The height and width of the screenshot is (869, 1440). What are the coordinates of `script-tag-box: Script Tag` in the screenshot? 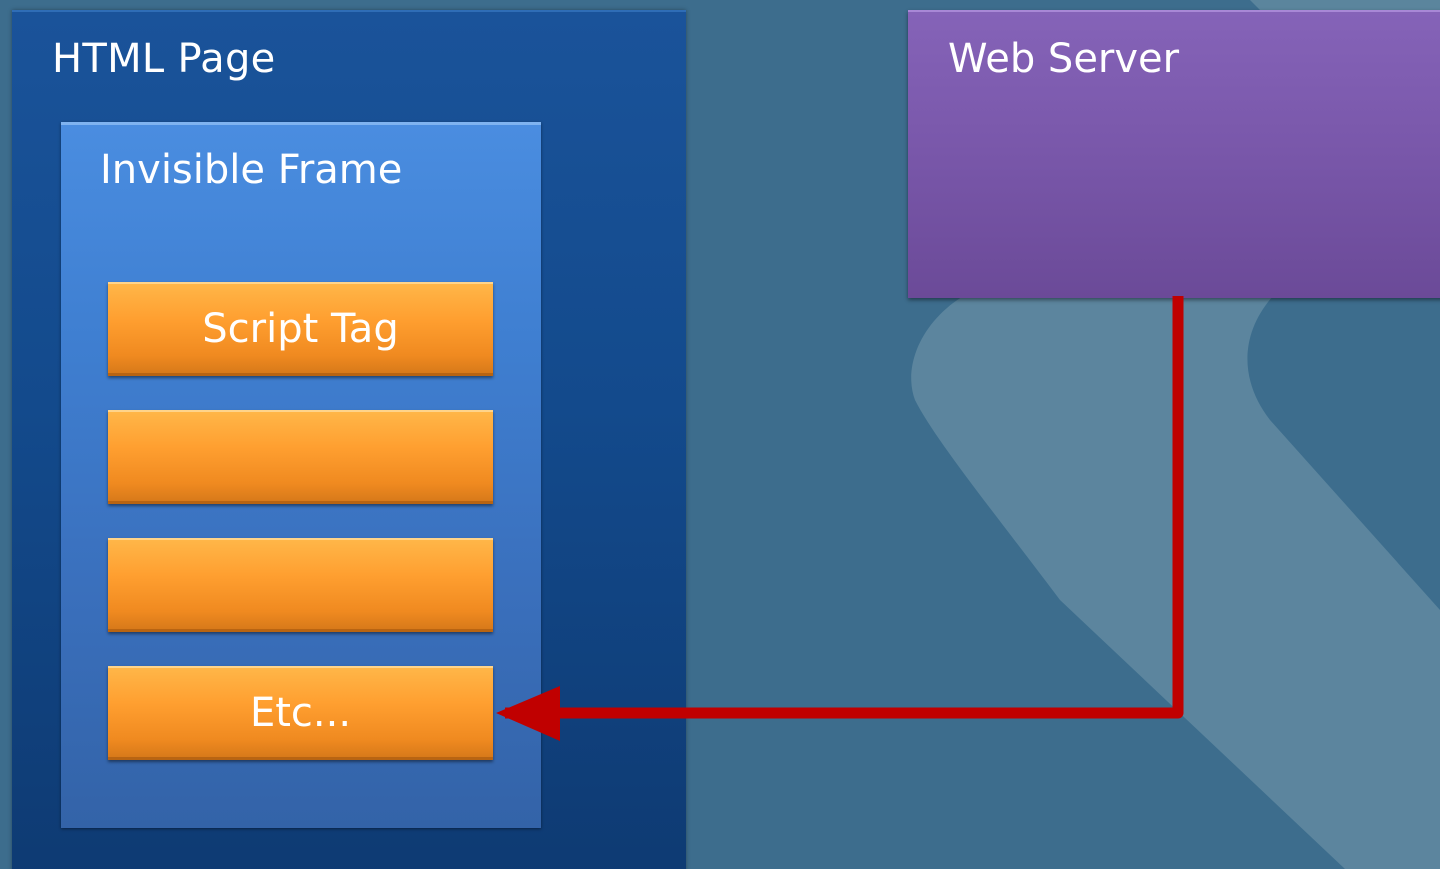 It's located at (300, 329).